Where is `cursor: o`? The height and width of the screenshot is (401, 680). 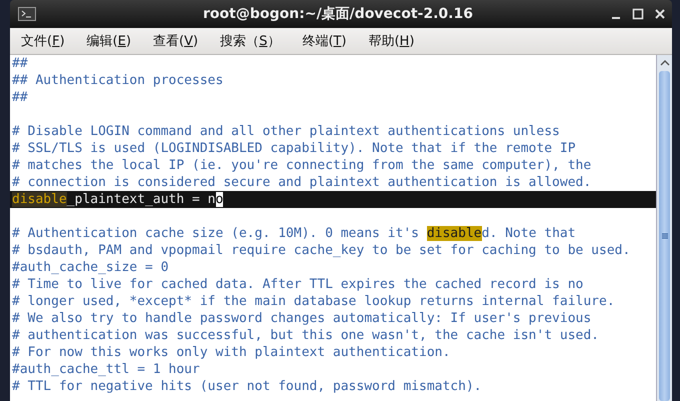
cursor: o is located at coordinates (220, 199).